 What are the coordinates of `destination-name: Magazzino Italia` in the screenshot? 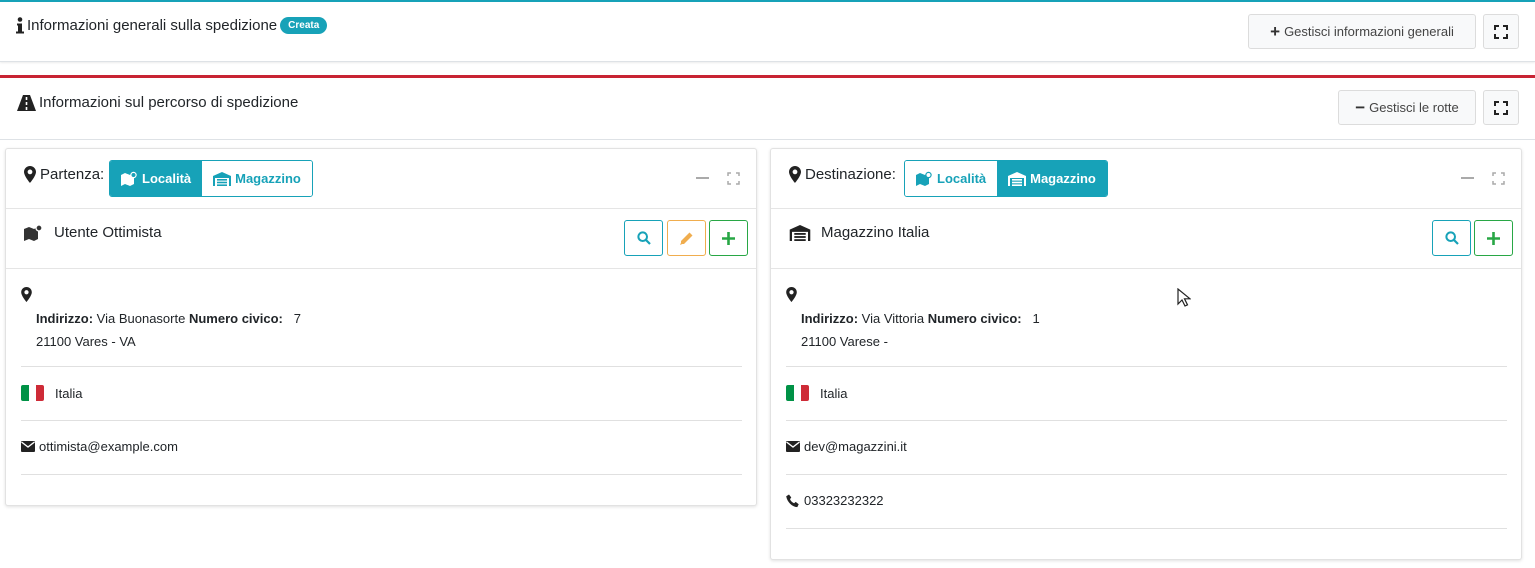 It's located at (859, 232).